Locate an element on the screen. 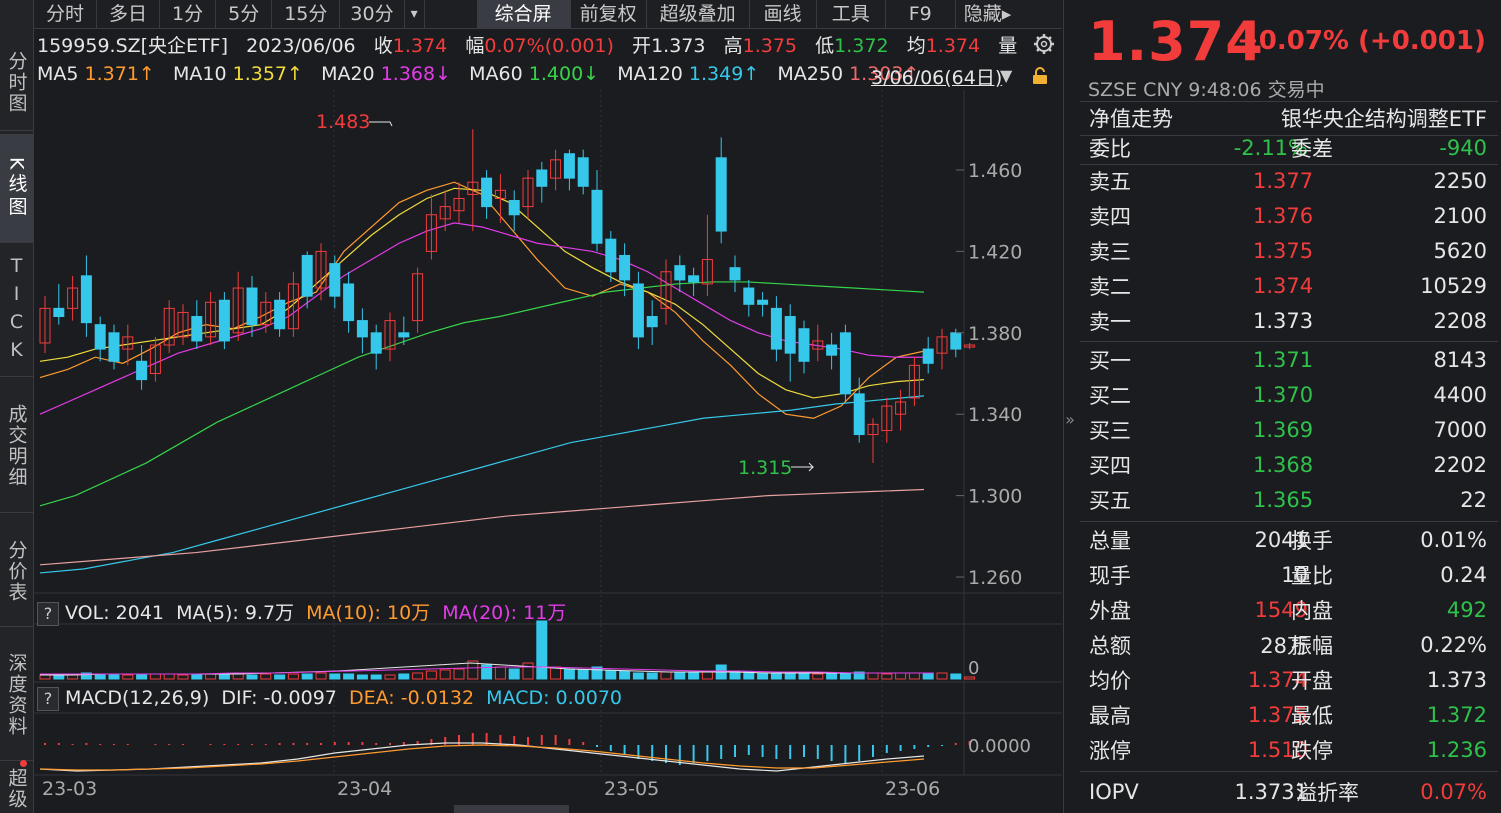 This screenshot has height=813, width=1501. f9-button: F9 is located at coordinates (921, 14).